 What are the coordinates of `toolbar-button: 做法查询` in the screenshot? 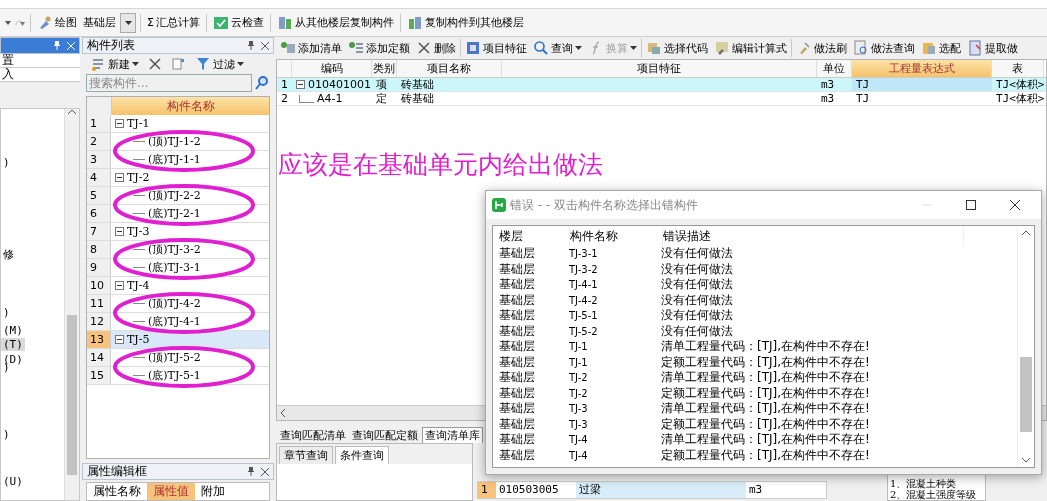 It's located at (884, 48).